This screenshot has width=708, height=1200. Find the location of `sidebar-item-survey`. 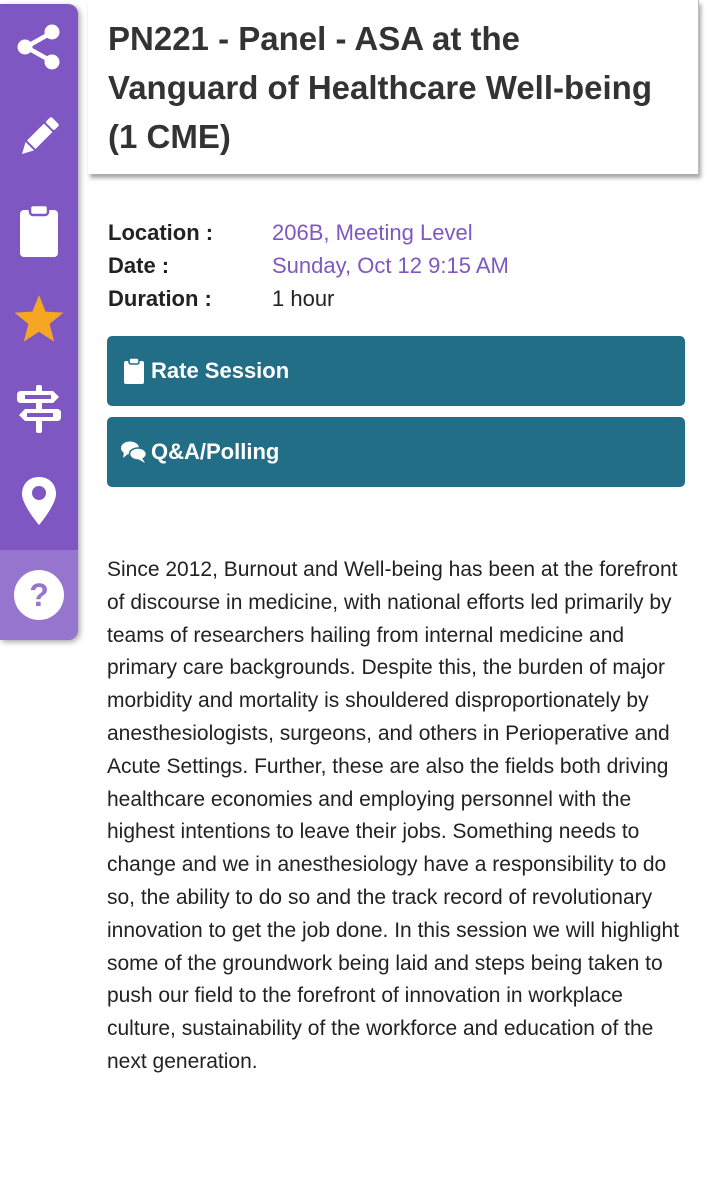

sidebar-item-survey is located at coordinates (39, 231).